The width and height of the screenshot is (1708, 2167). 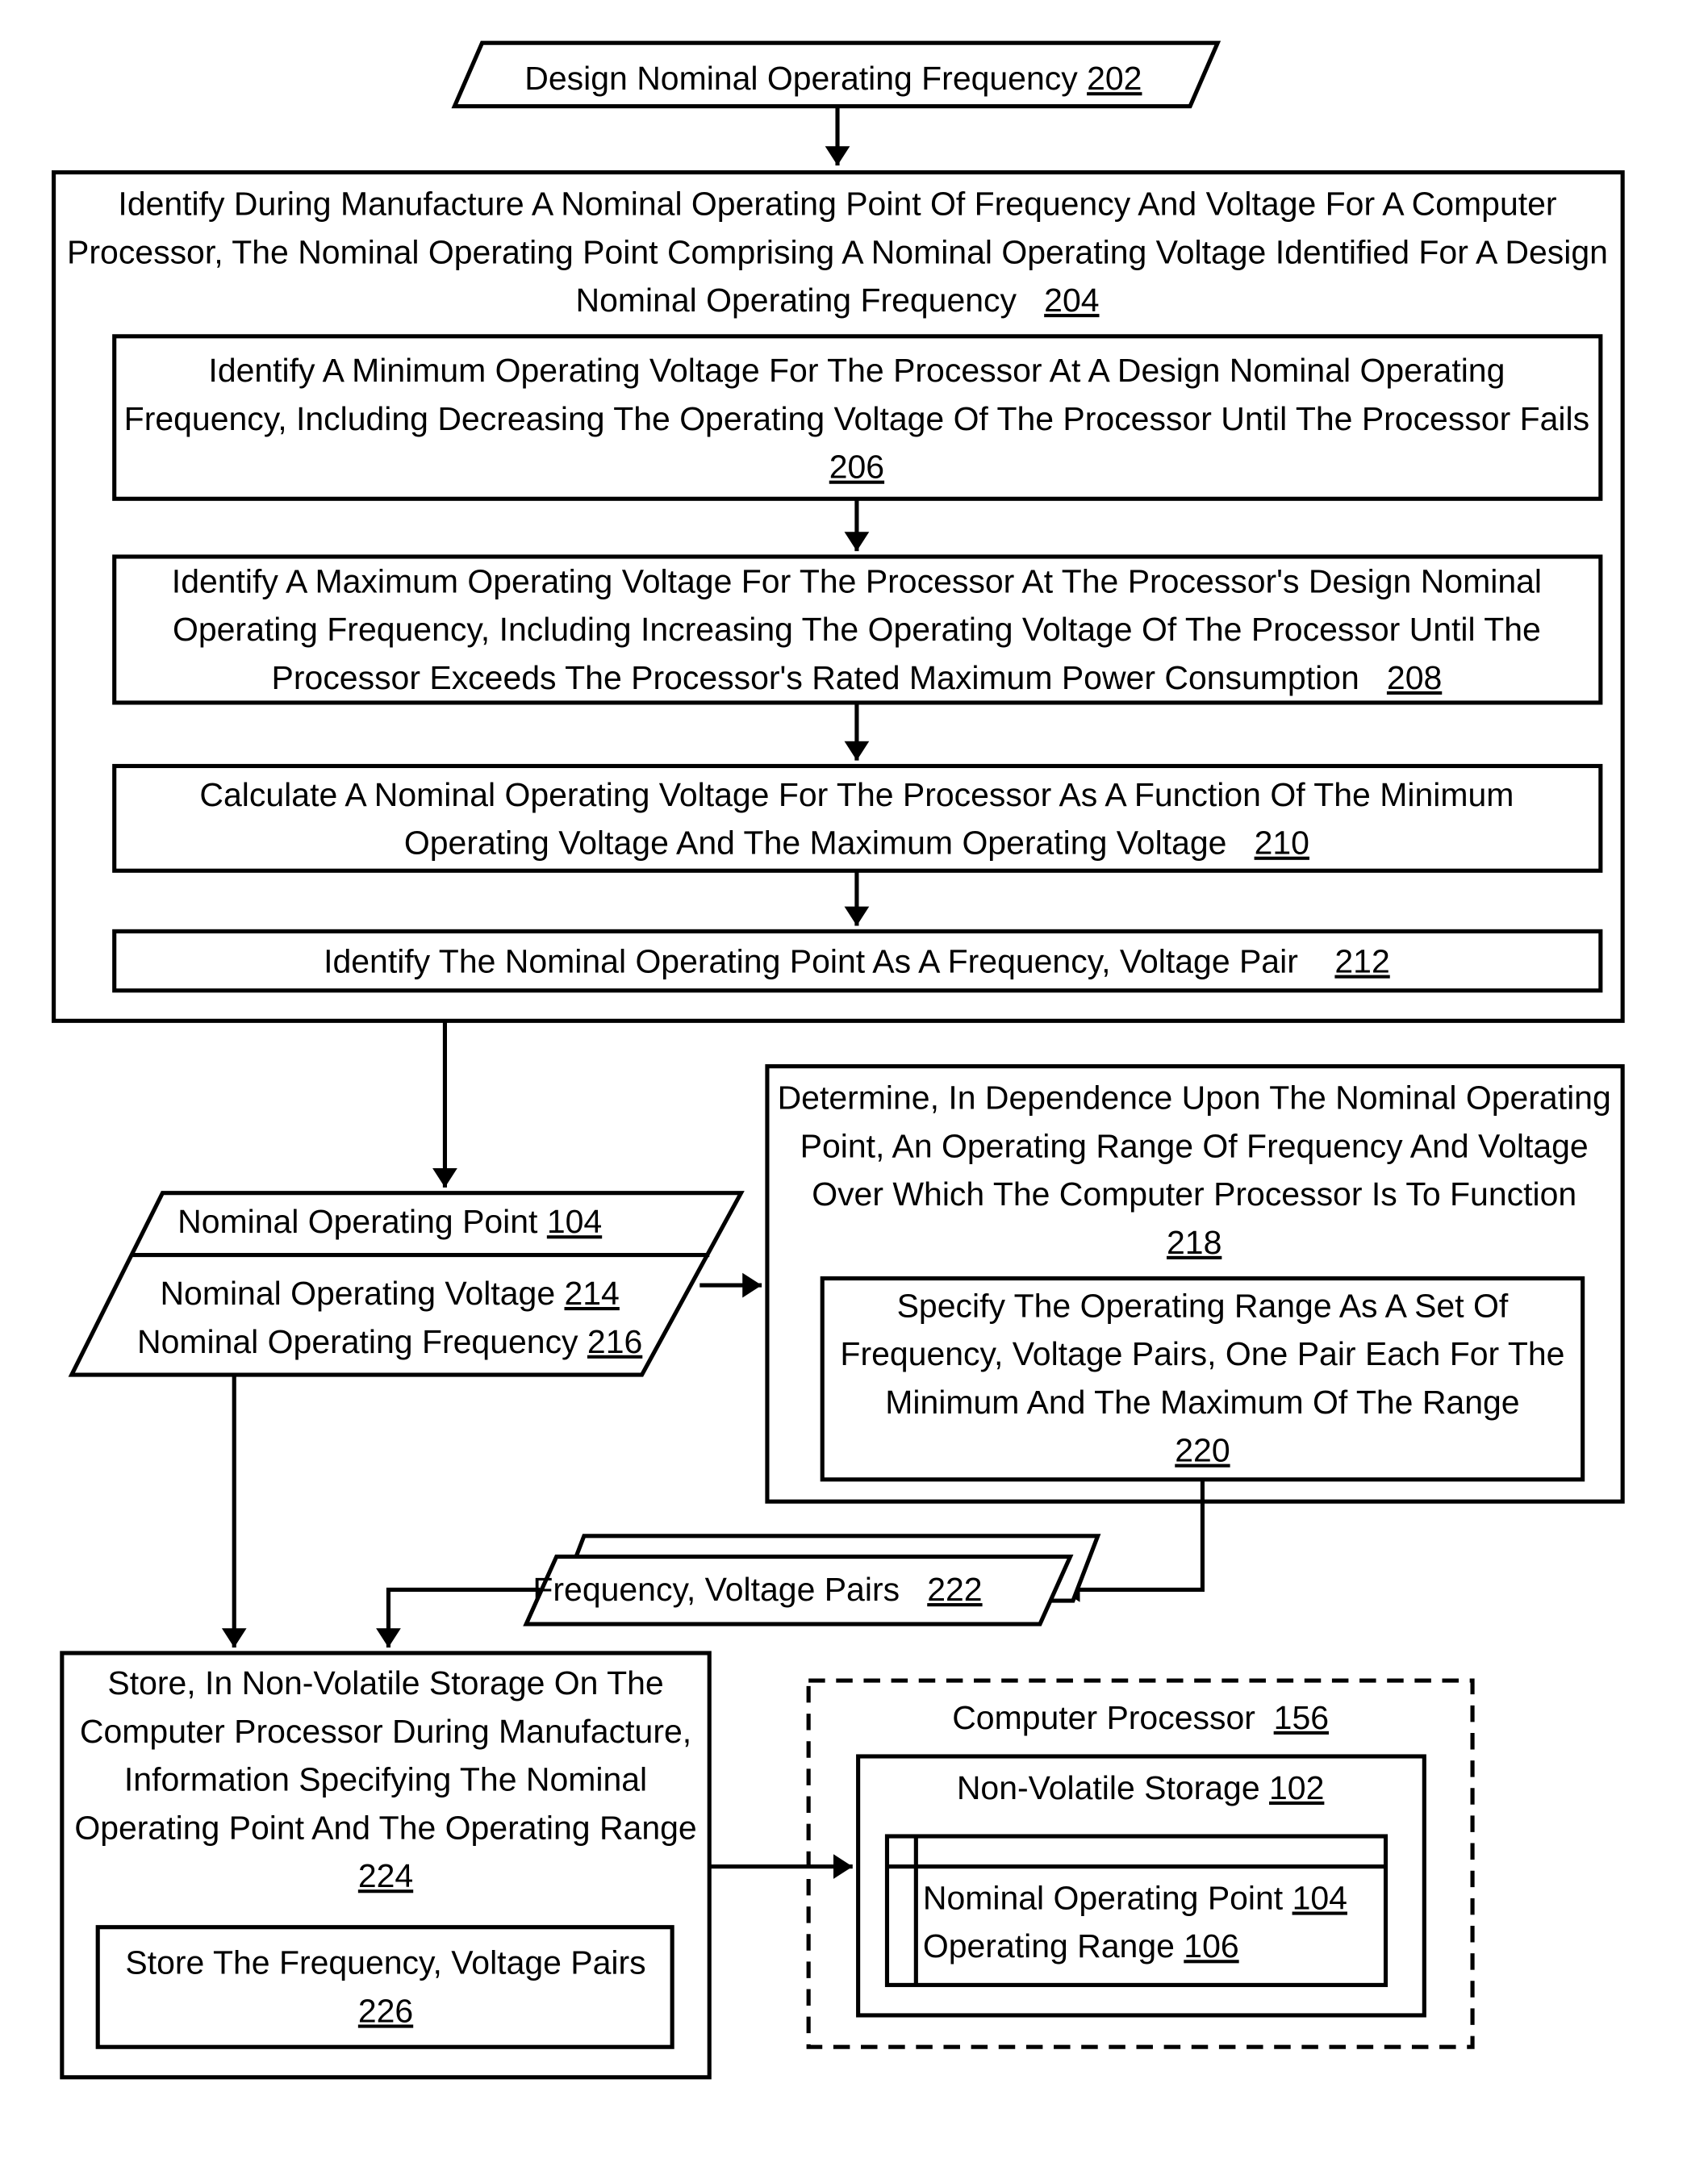 What do you see at coordinates (730, 1589) in the screenshot?
I see `data-222-label: Frequency, Voltage Pairs` at bounding box center [730, 1589].